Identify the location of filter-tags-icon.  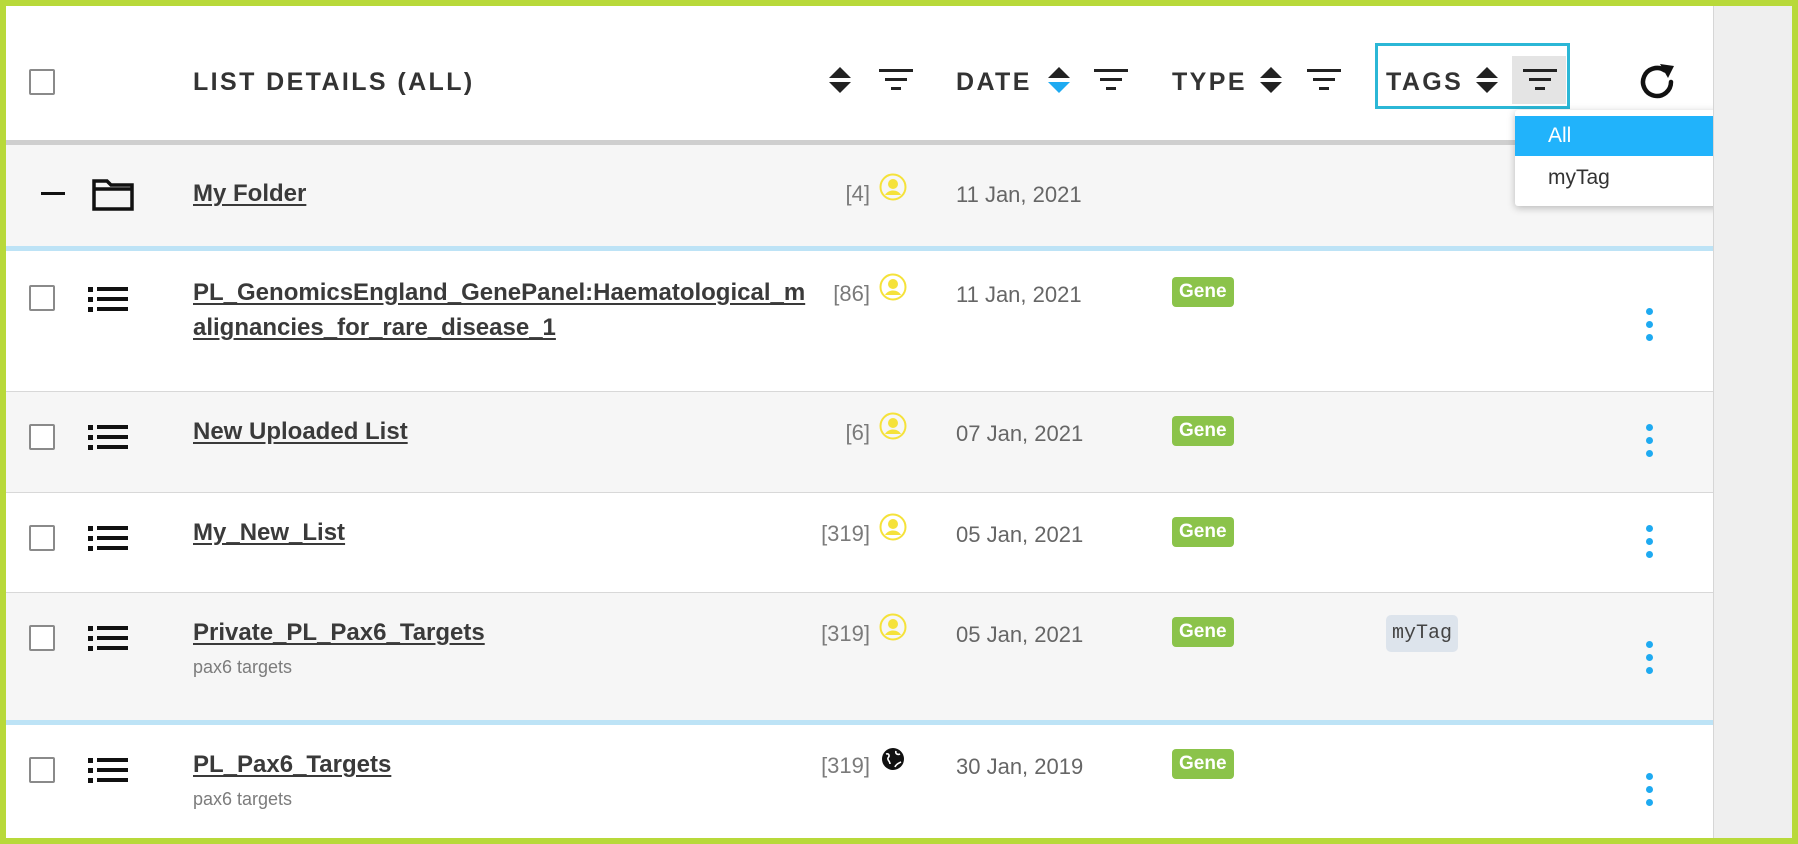
(1540, 80).